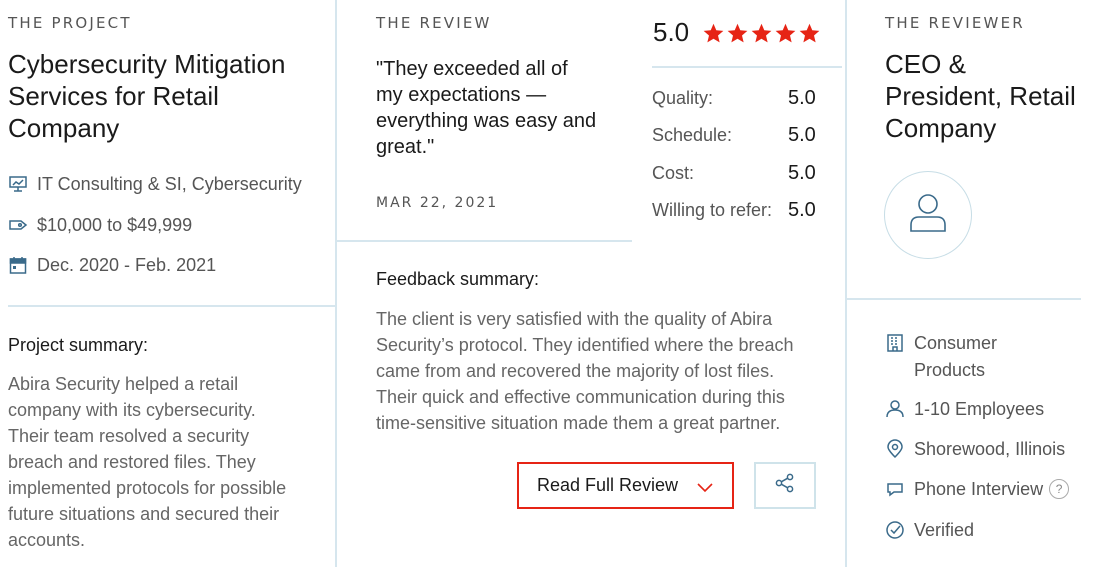  I want to click on project-summary-line: implemented protocols for possible, so click(147, 488).